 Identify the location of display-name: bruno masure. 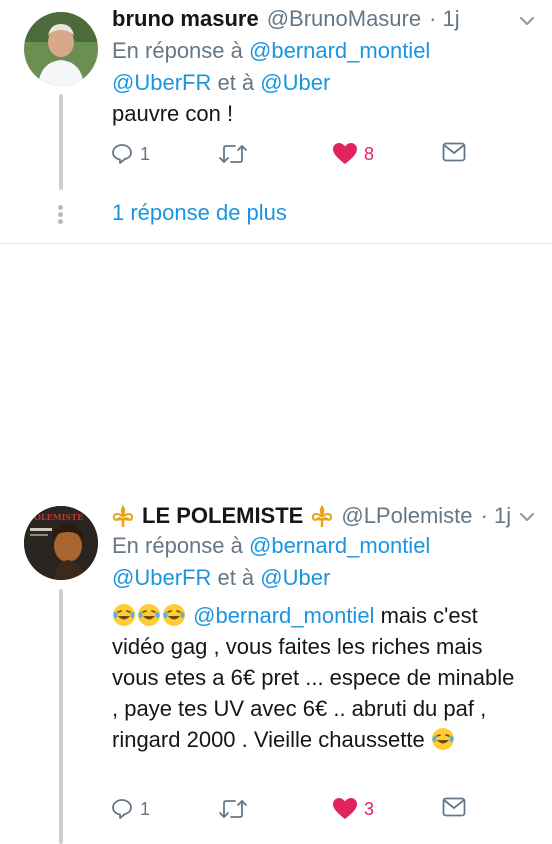
(185, 19).